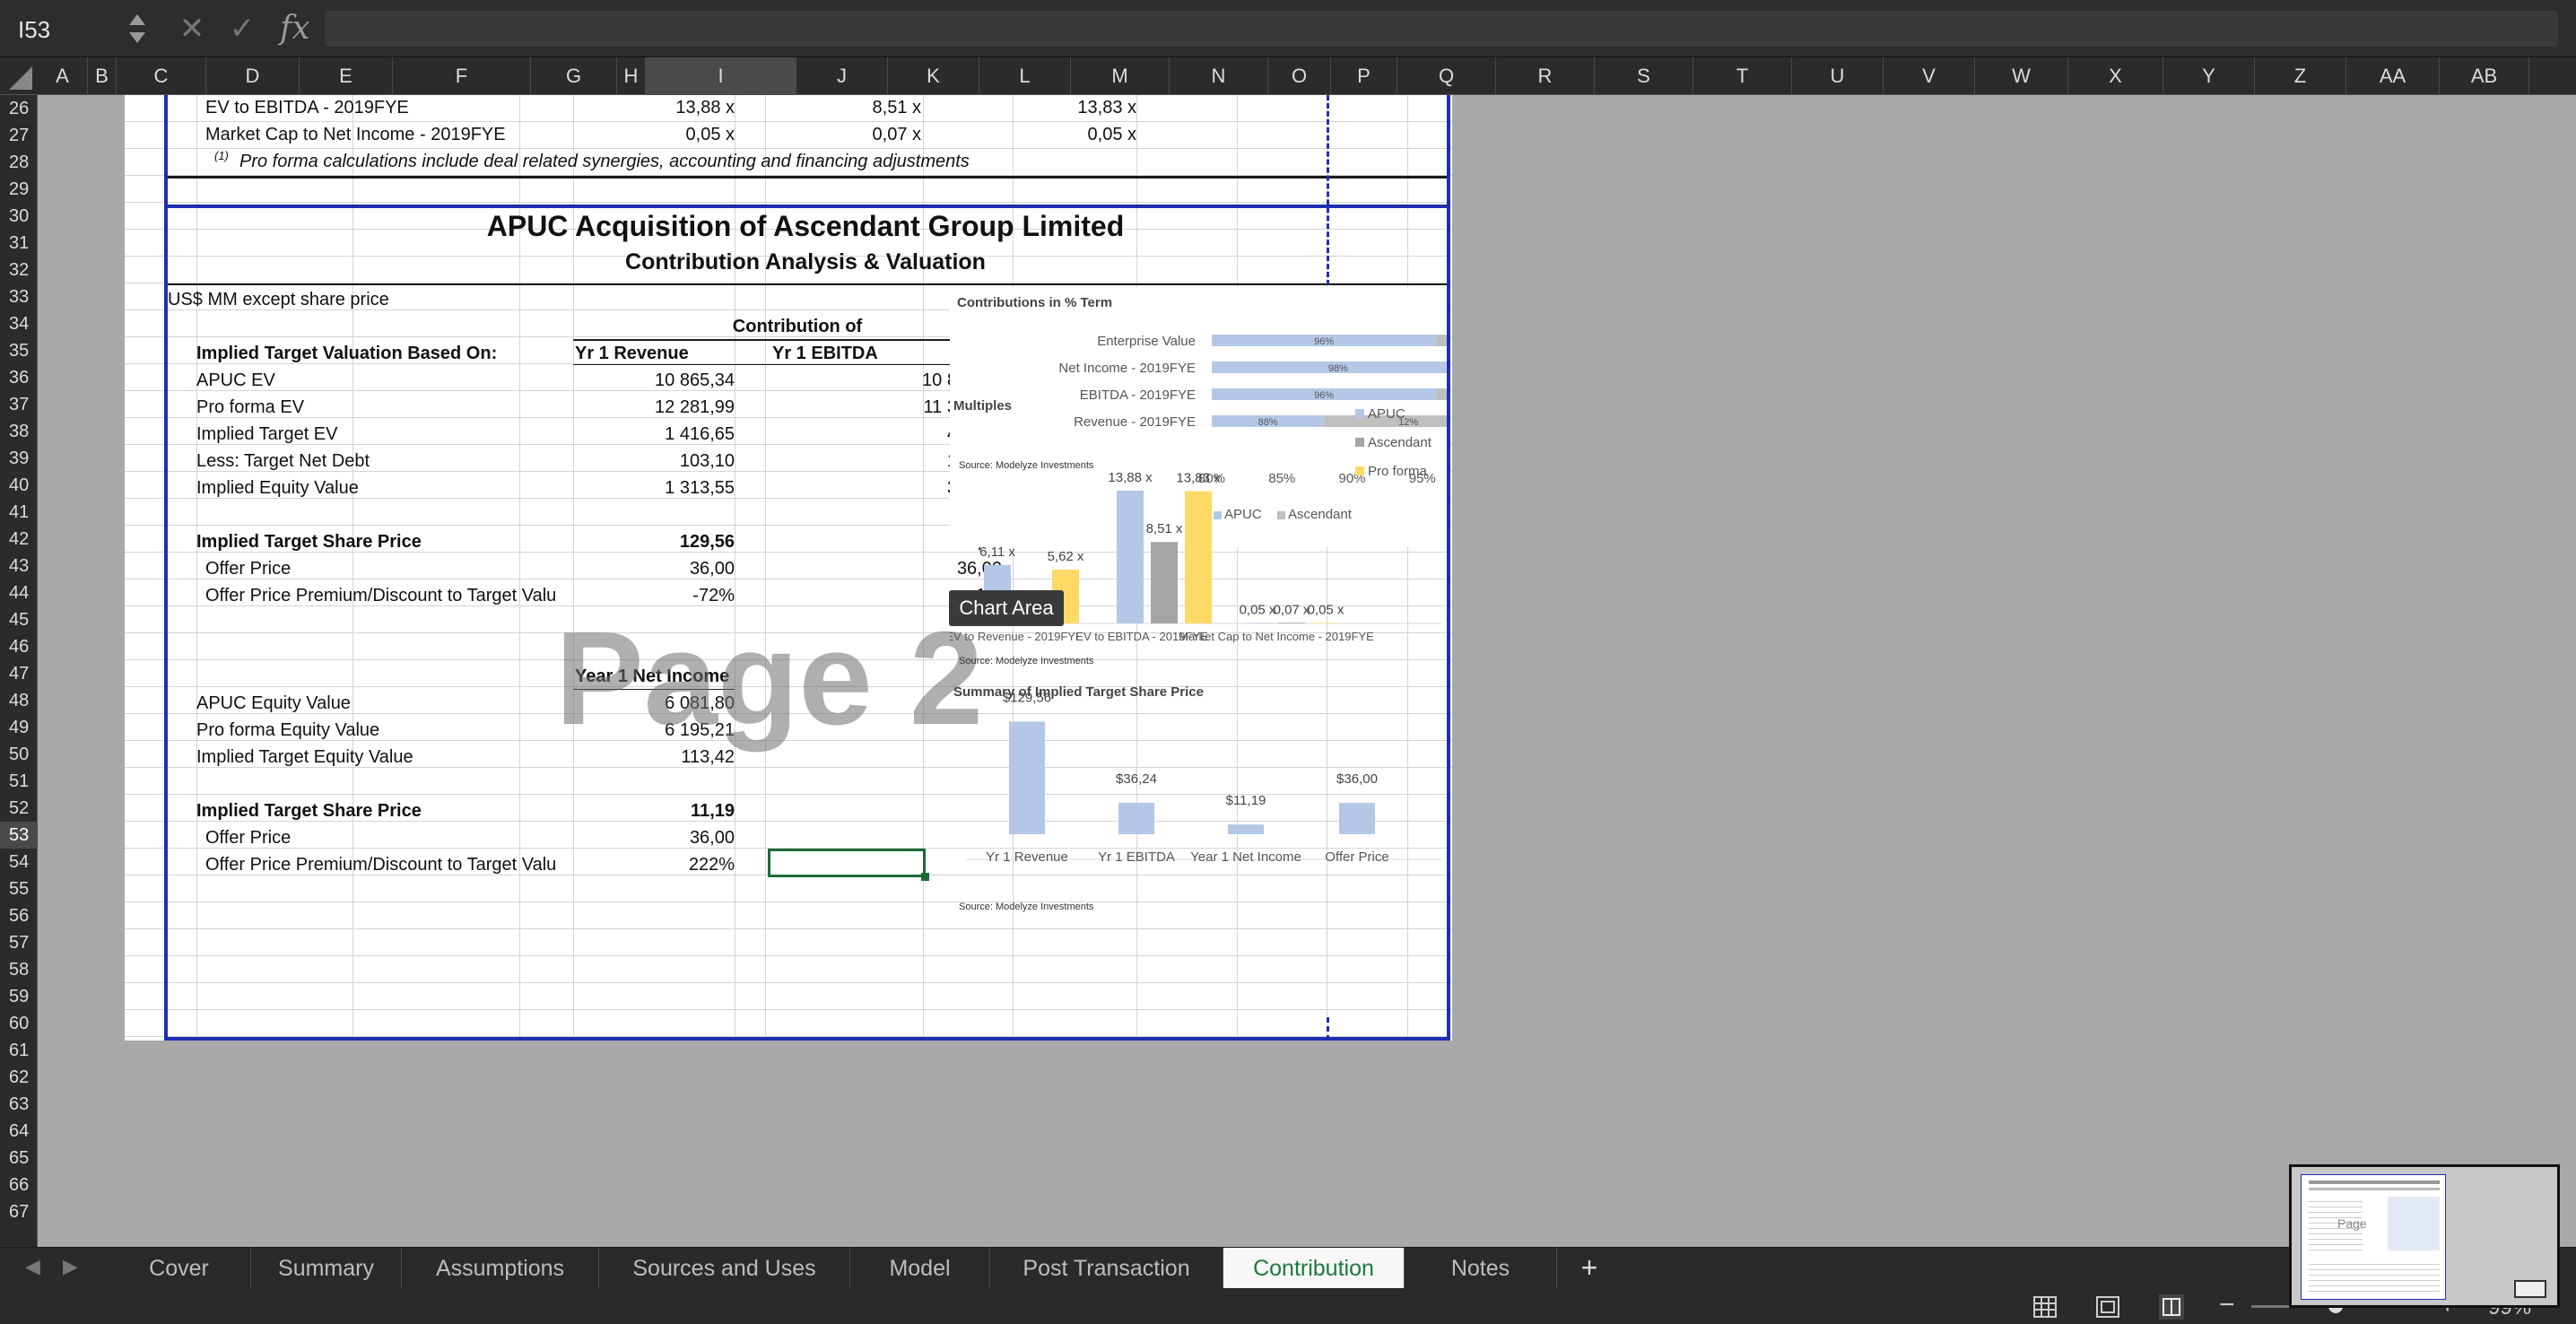 This screenshot has height=1324, width=2576. What do you see at coordinates (2115, 76) in the screenshot?
I see `column-header-x: X` at bounding box center [2115, 76].